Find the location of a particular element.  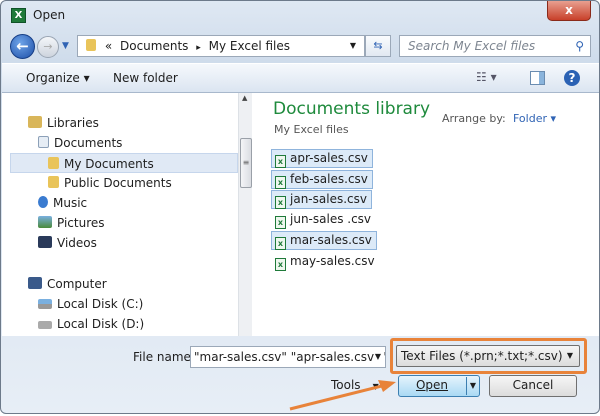

annotation-arrow is located at coordinates (342, 395).